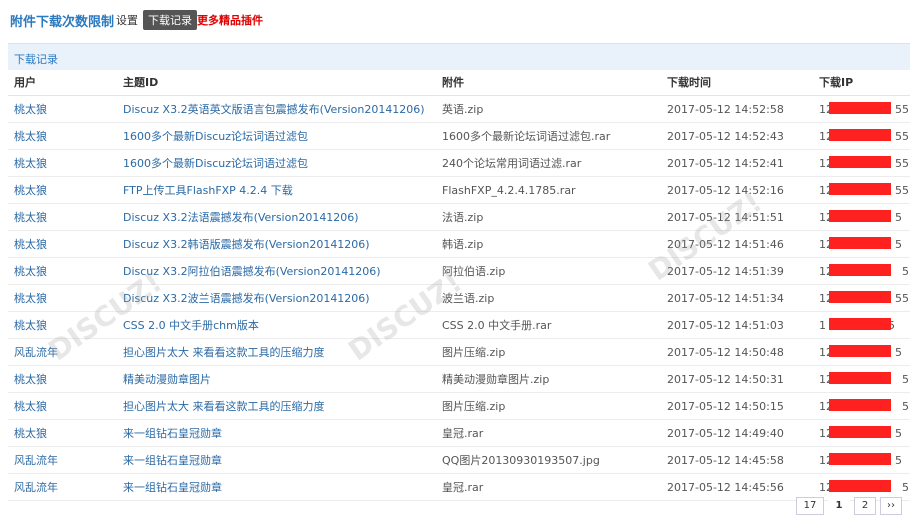 The image size is (910, 531). Describe the element at coordinates (208, 190) in the screenshot. I see `subject-link: FTP上传工具FlashFXP 4.2.4 下载` at that location.